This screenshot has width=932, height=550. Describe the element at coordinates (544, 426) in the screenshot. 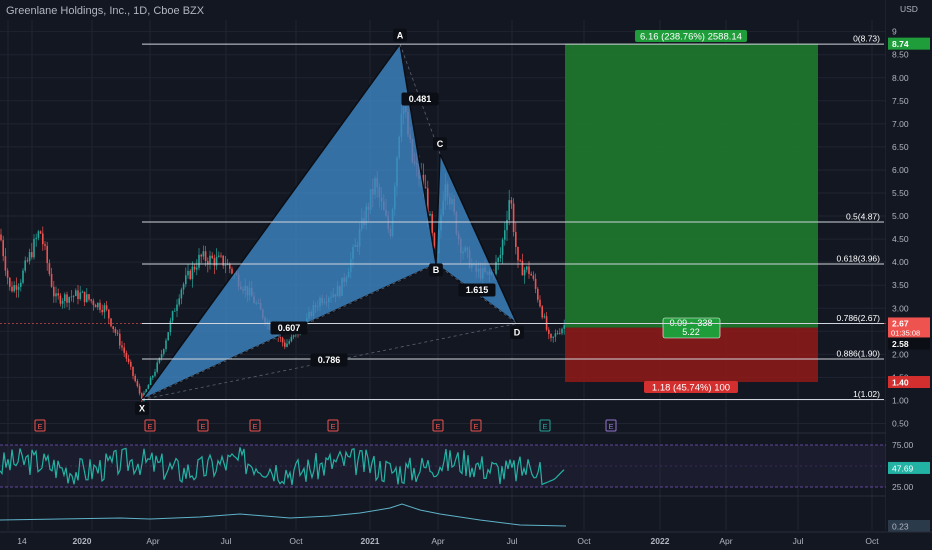

I see `earnings-letter-7: E` at that location.